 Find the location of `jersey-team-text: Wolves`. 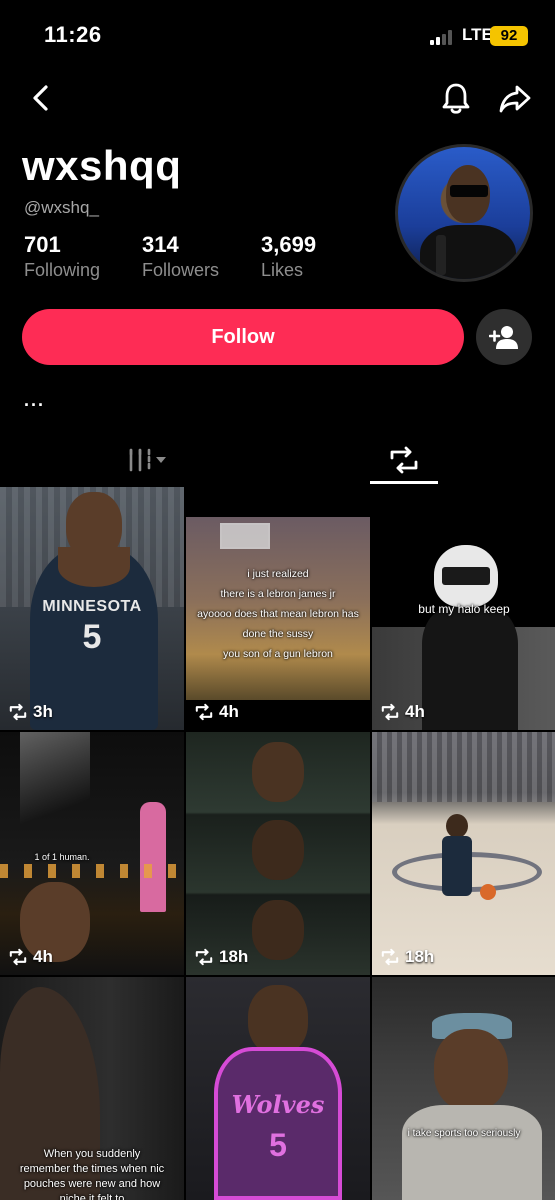

jersey-team-text: Wolves is located at coordinates (278, 1104).